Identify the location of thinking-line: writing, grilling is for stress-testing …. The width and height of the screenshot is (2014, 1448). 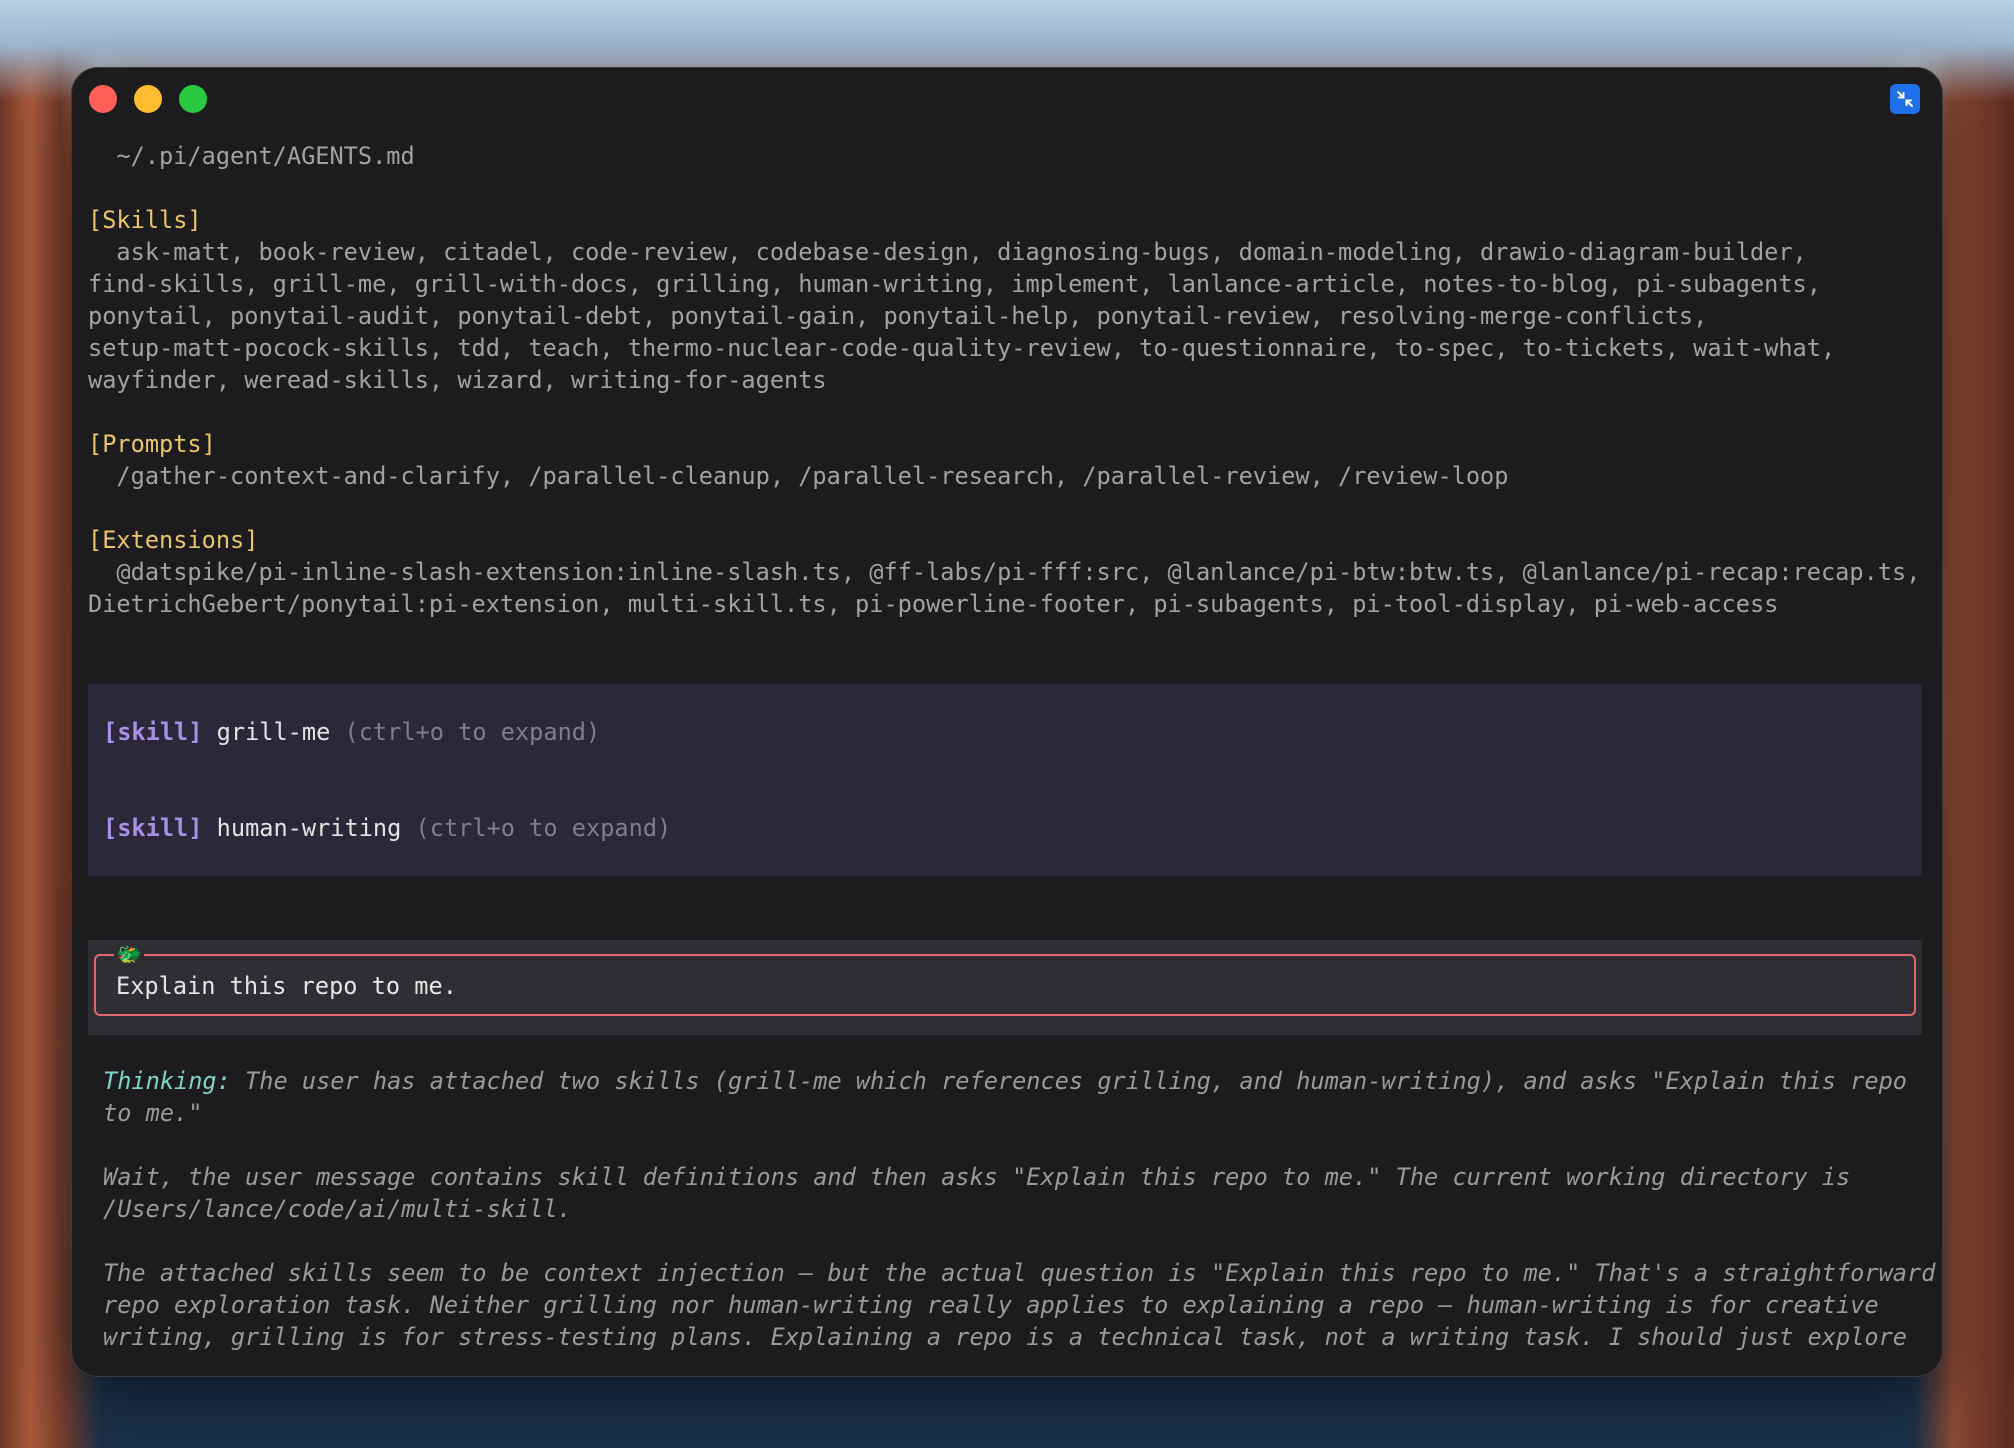
(1005, 1337).